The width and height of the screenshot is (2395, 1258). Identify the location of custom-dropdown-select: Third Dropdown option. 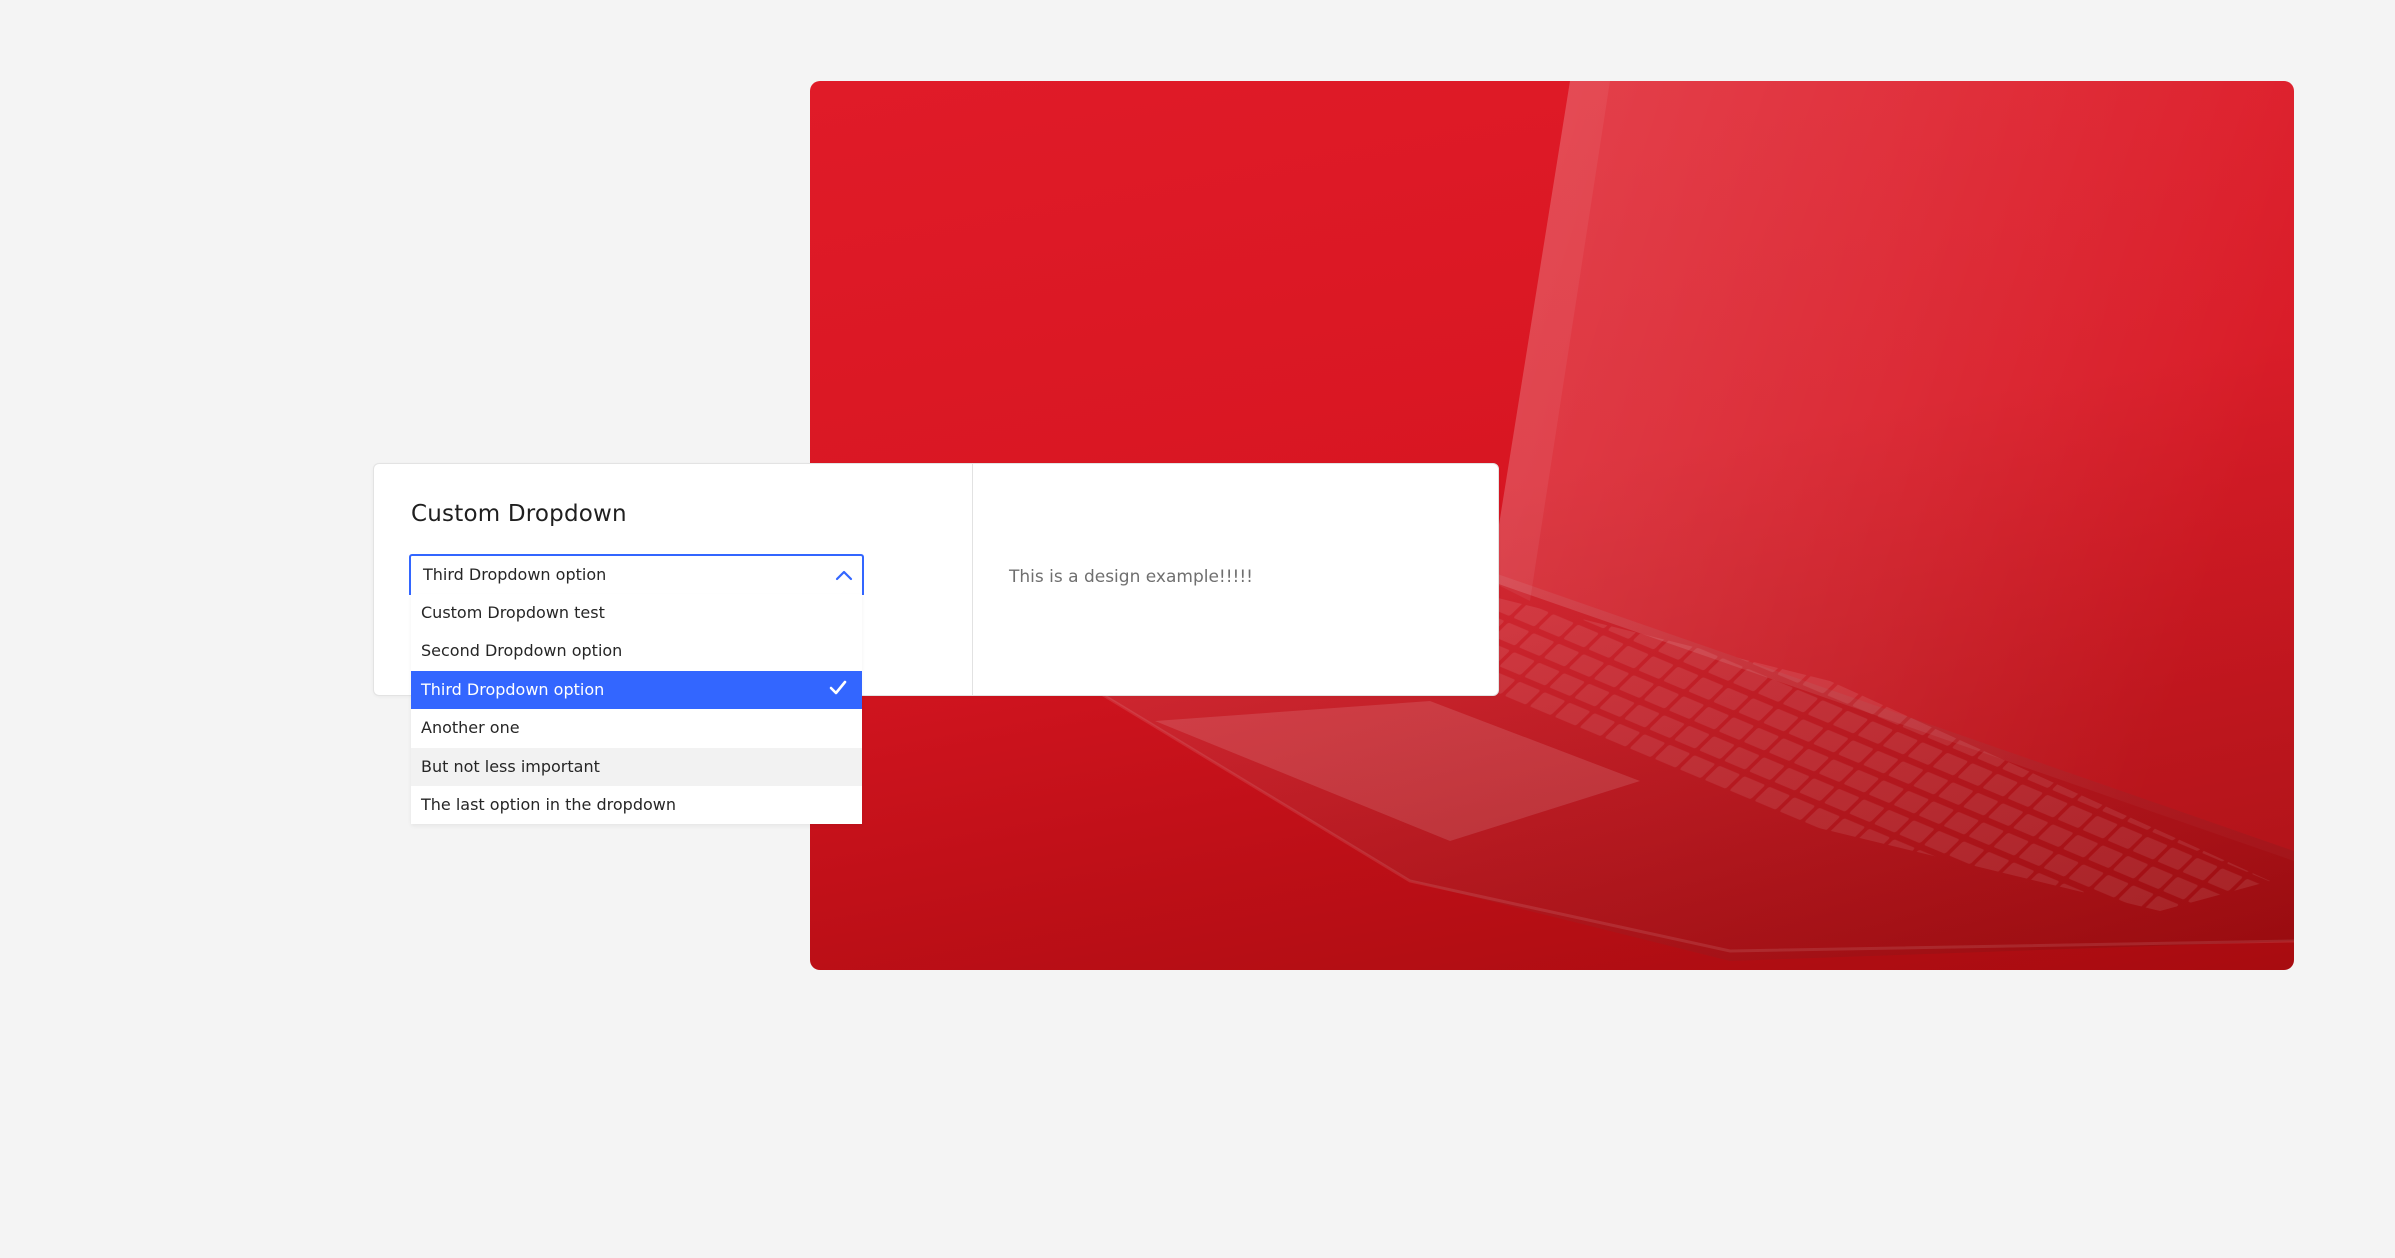
(636, 574).